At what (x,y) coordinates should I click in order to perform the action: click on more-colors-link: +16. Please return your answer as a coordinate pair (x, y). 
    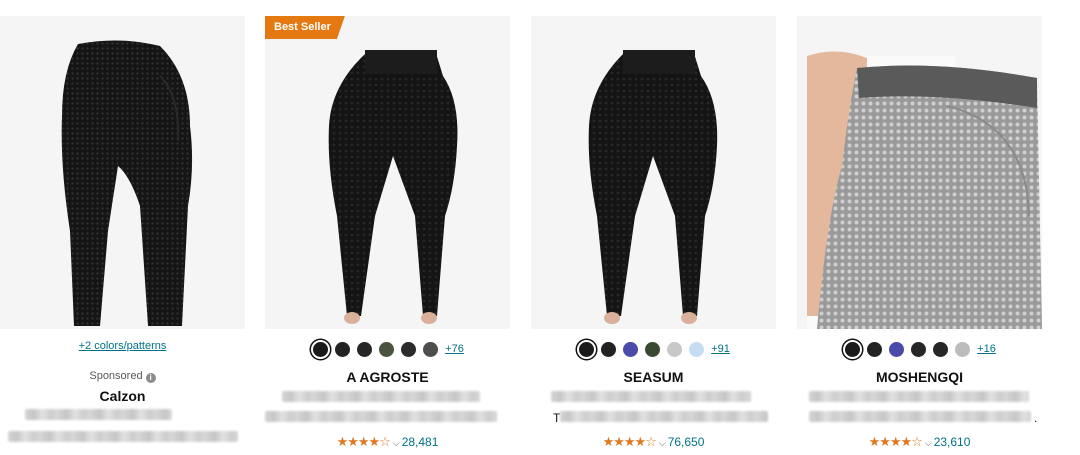
    Looking at the image, I should click on (986, 349).